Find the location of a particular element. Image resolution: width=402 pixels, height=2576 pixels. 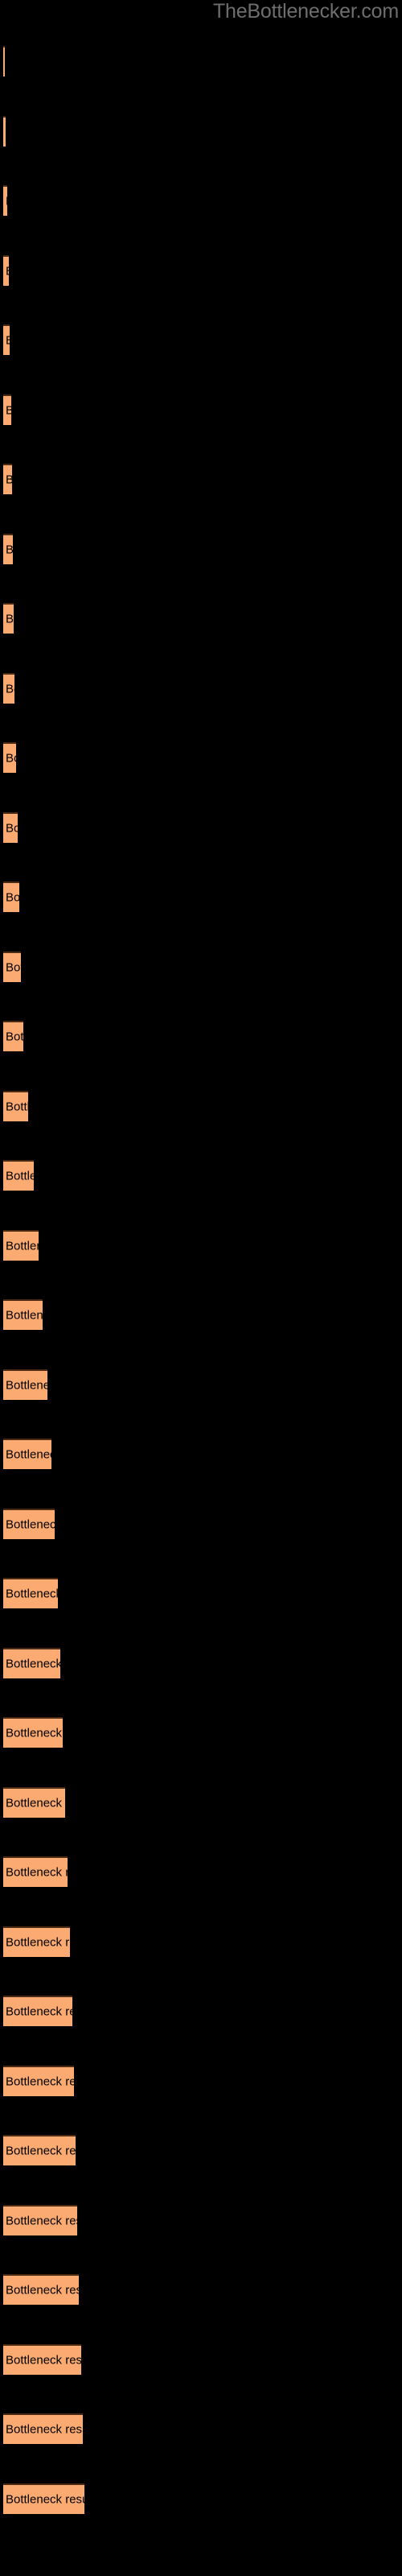

bar-result-19: Bottleneck result is located at coordinates (23, 1314).